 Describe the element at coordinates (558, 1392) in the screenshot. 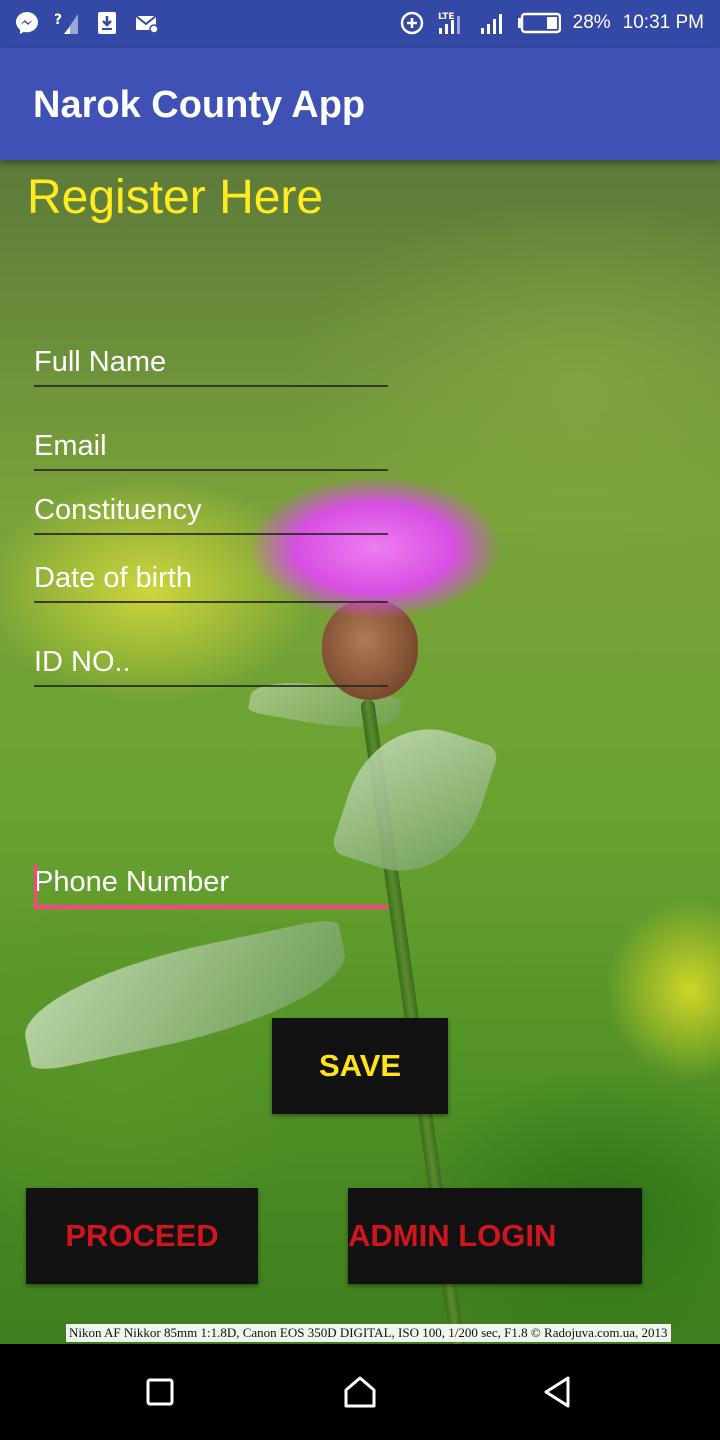

I see `back-triangle-icon` at that location.